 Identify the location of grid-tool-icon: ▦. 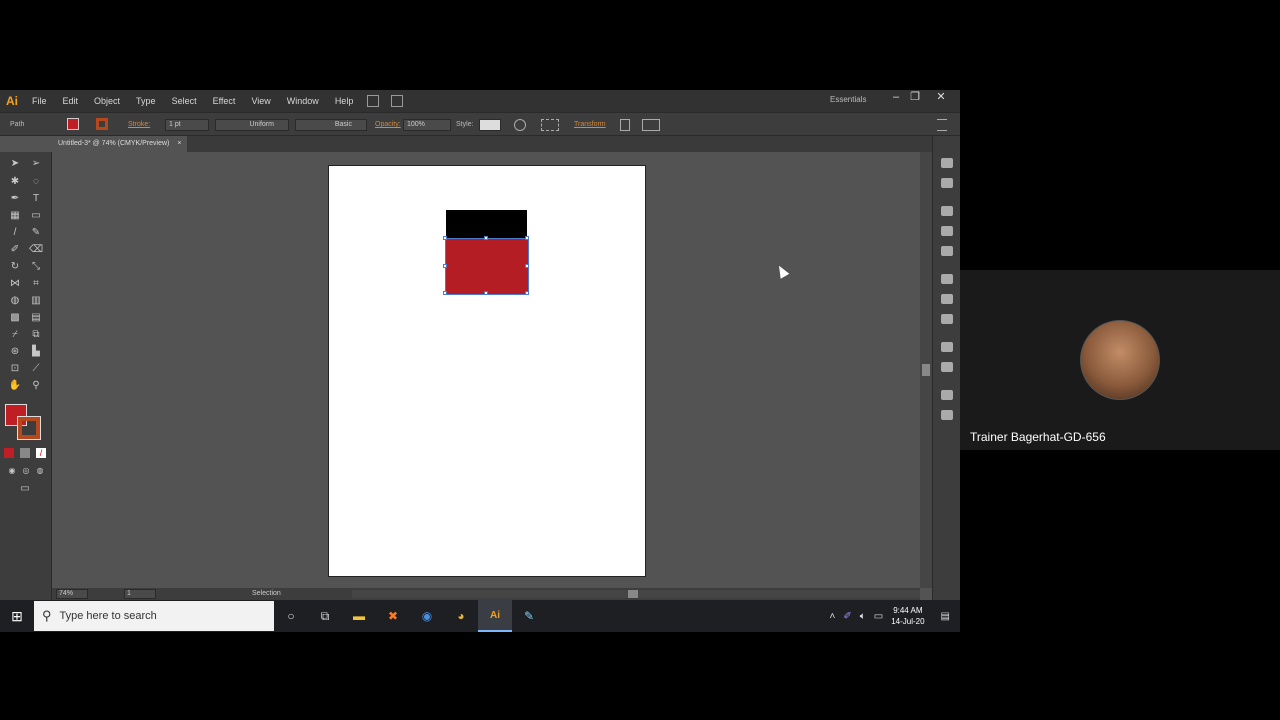
(15, 216).